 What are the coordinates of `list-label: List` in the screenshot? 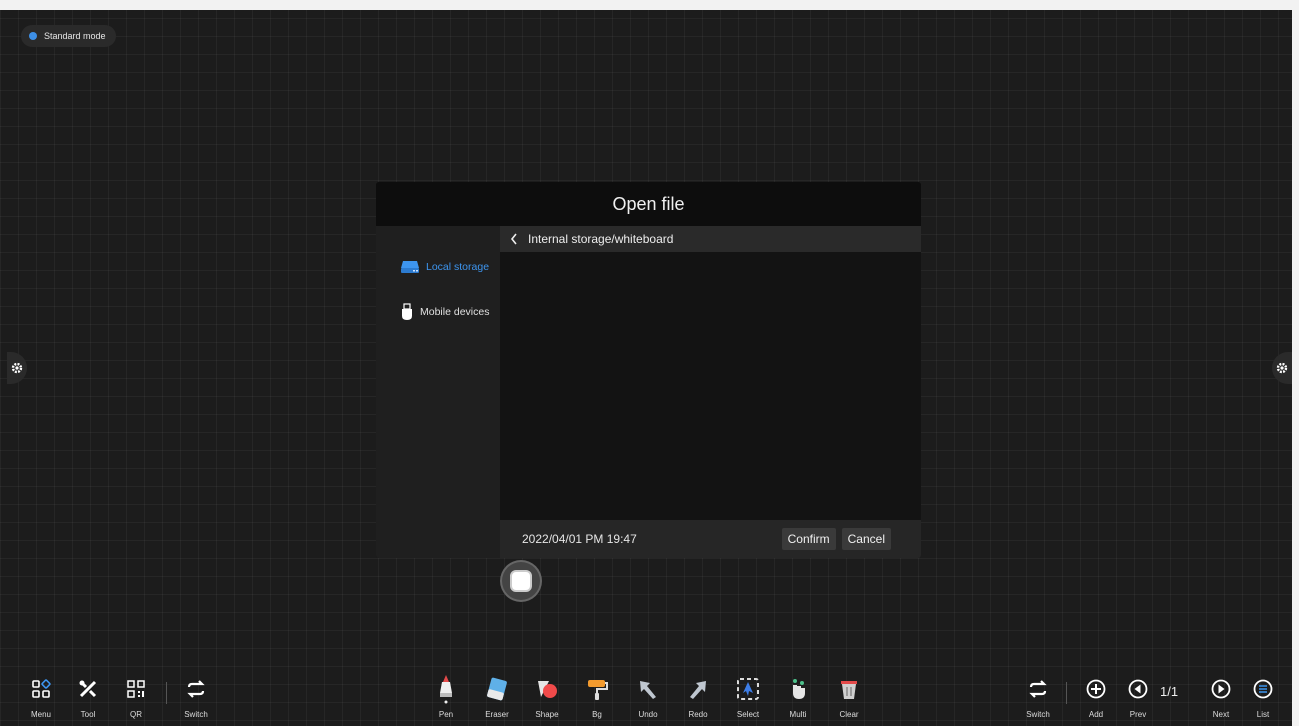 It's located at (1263, 714).